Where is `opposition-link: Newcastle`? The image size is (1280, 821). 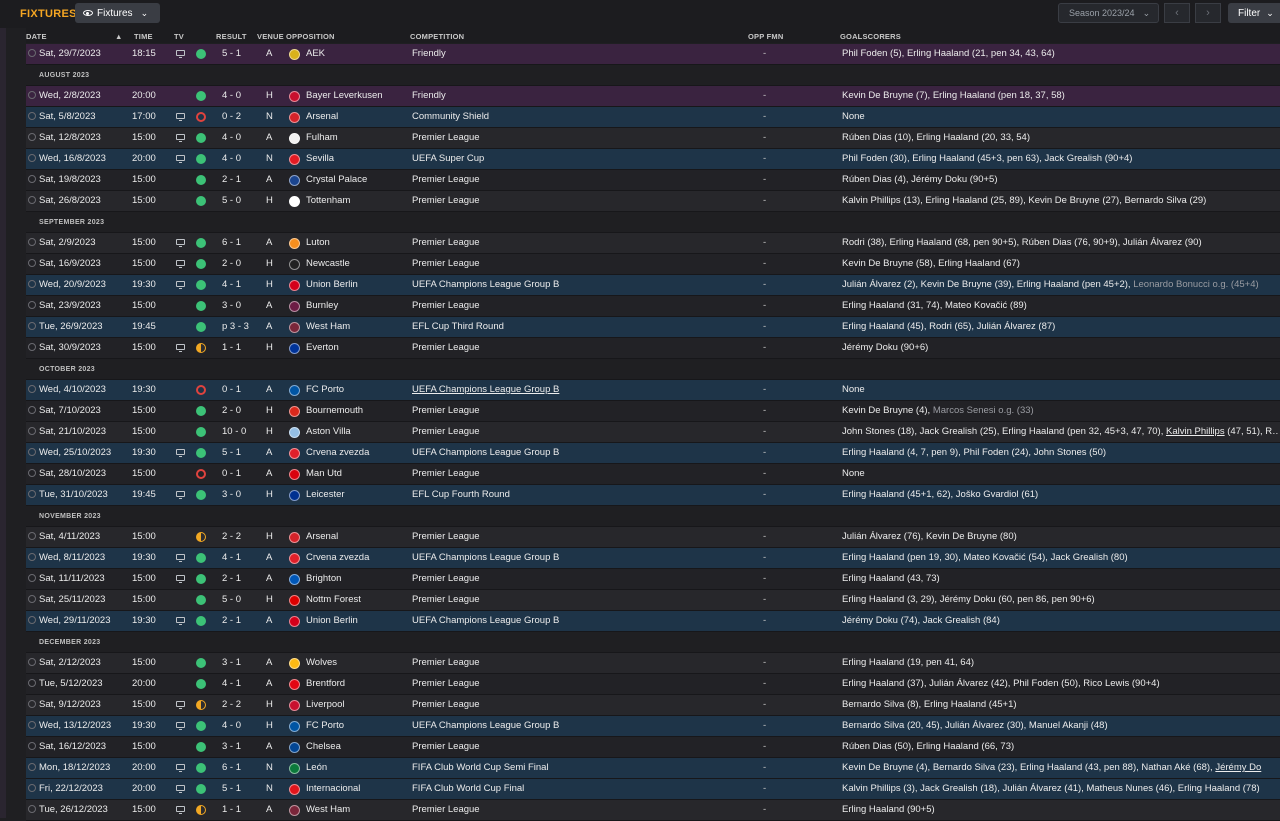
opposition-link: Newcastle is located at coordinates (328, 264).